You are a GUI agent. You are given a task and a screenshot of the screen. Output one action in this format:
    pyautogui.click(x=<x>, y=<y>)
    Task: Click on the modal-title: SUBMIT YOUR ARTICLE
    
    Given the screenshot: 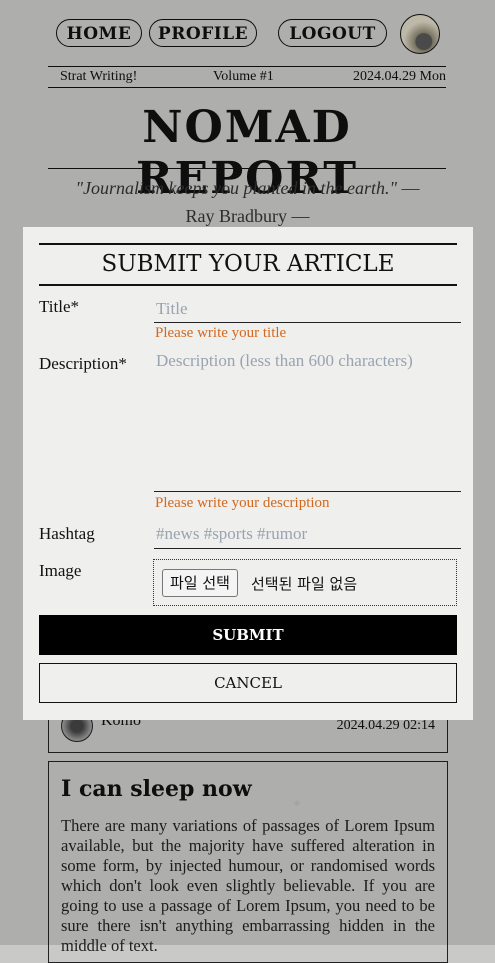 What is the action you would take?
    pyautogui.click(x=248, y=264)
    